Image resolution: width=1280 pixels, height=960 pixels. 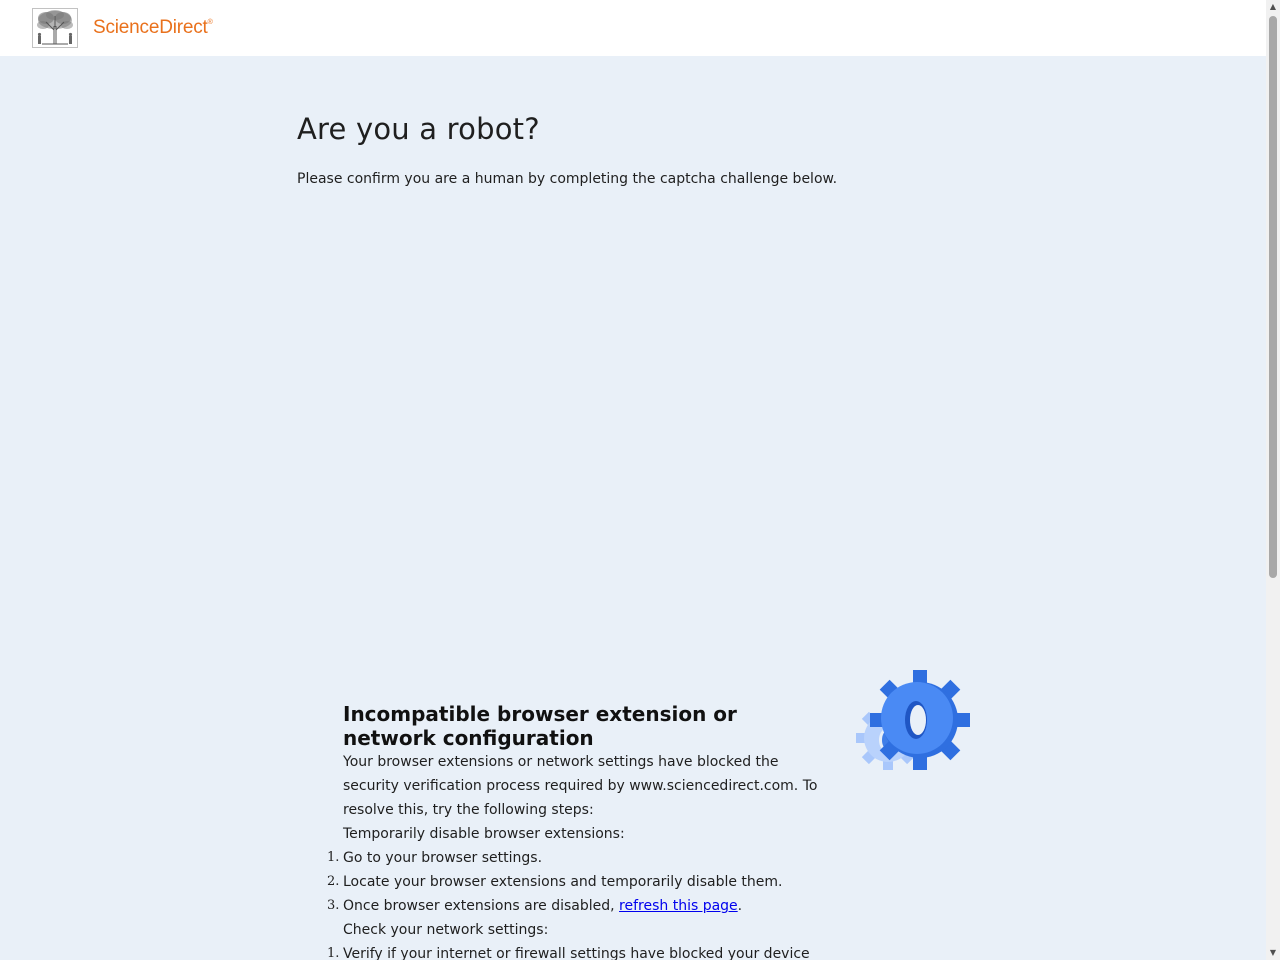 What do you see at coordinates (1273, 297) in the screenshot?
I see `scrollbar-thumb` at bounding box center [1273, 297].